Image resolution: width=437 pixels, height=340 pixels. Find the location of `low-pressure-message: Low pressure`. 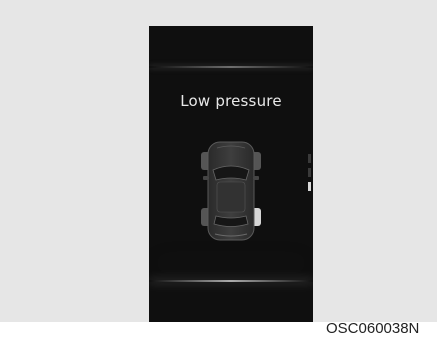

low-pressure-message: Low pressure is located at coordinates (231, 101).